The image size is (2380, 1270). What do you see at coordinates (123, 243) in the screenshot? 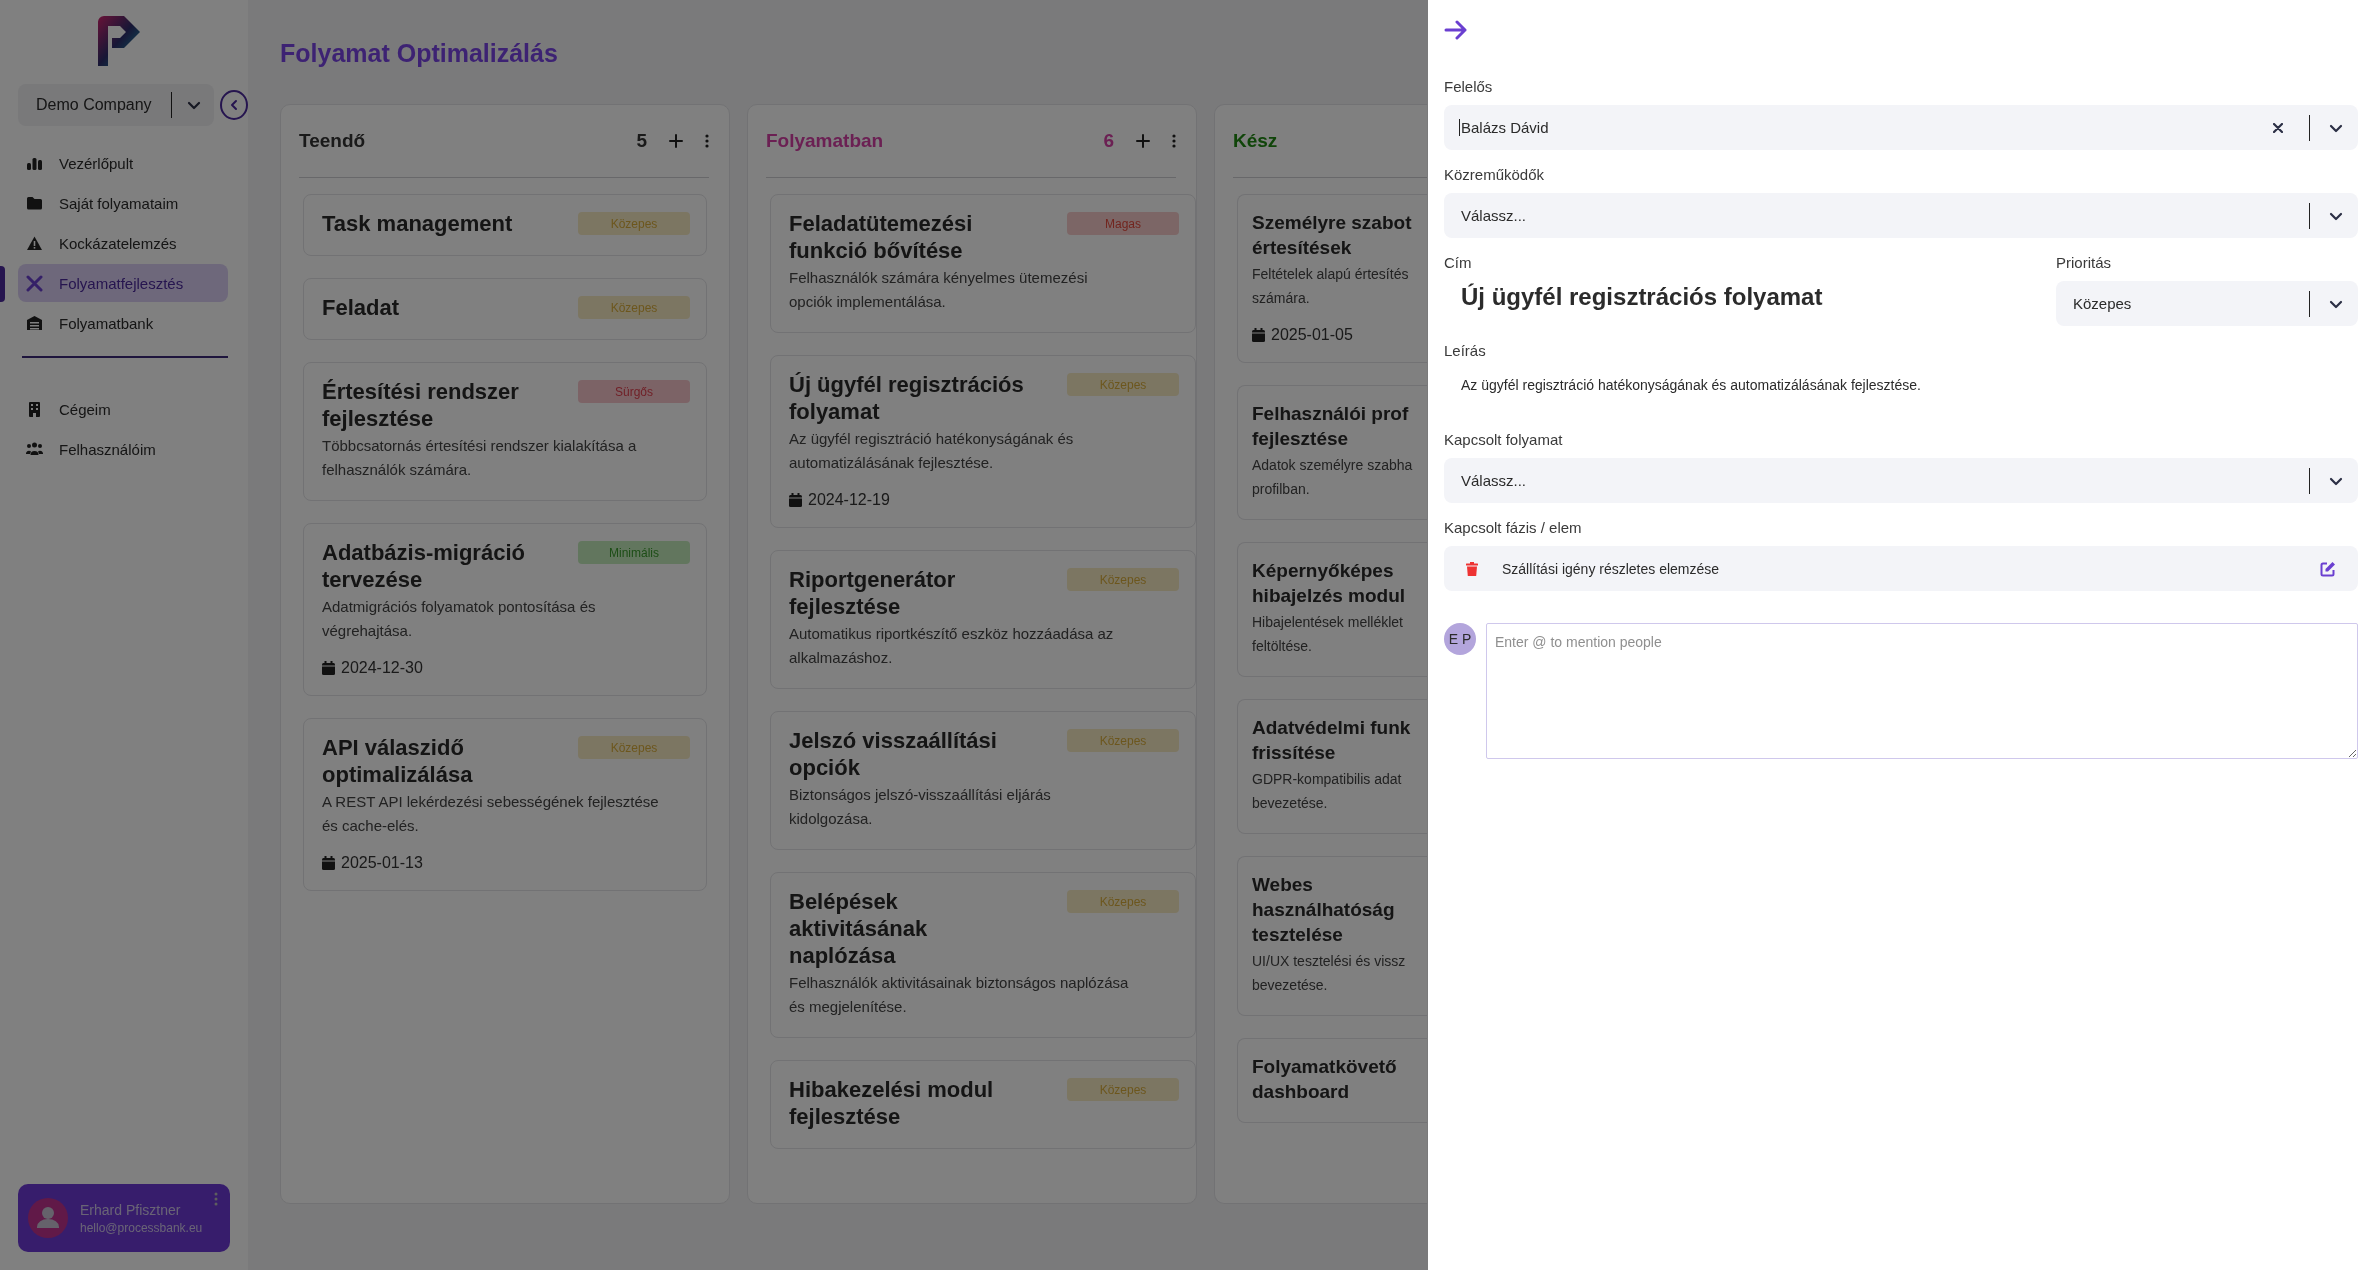
I see `nav-item: Kockázatelemzés` at bounding box center [123, 243].